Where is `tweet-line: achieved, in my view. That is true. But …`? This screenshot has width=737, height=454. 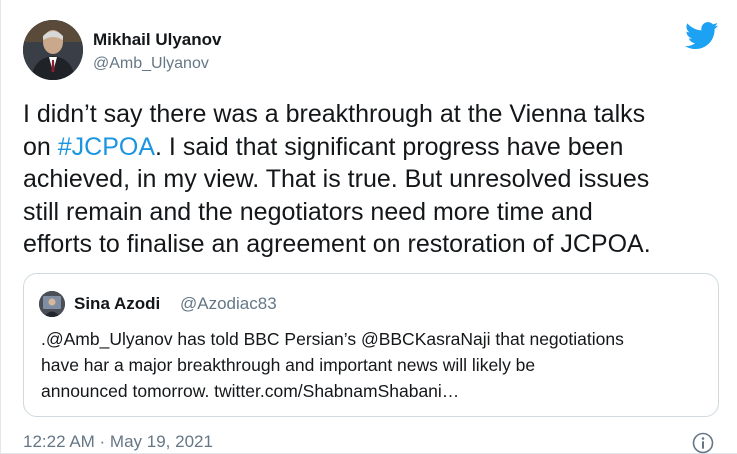
tweet-line: achieved, in my view. That is true. But … is located at coordinates (336, 179).